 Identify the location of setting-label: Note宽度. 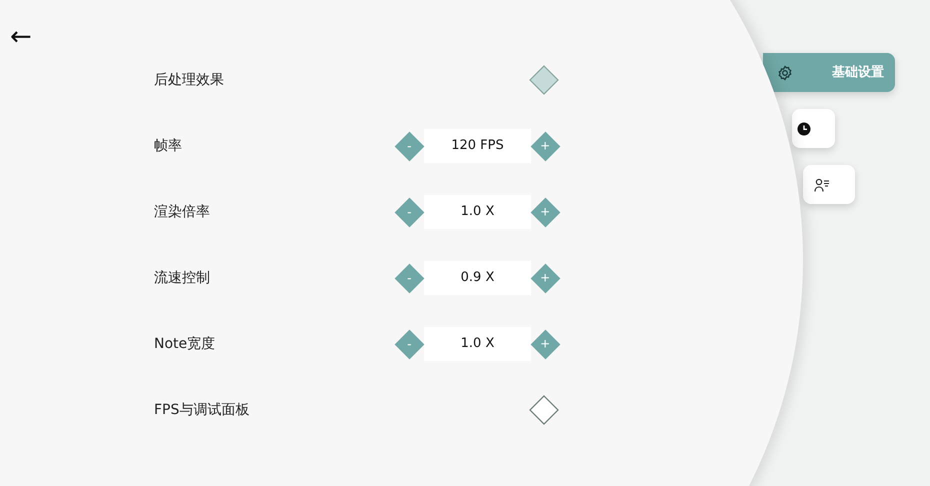
(185, 344).